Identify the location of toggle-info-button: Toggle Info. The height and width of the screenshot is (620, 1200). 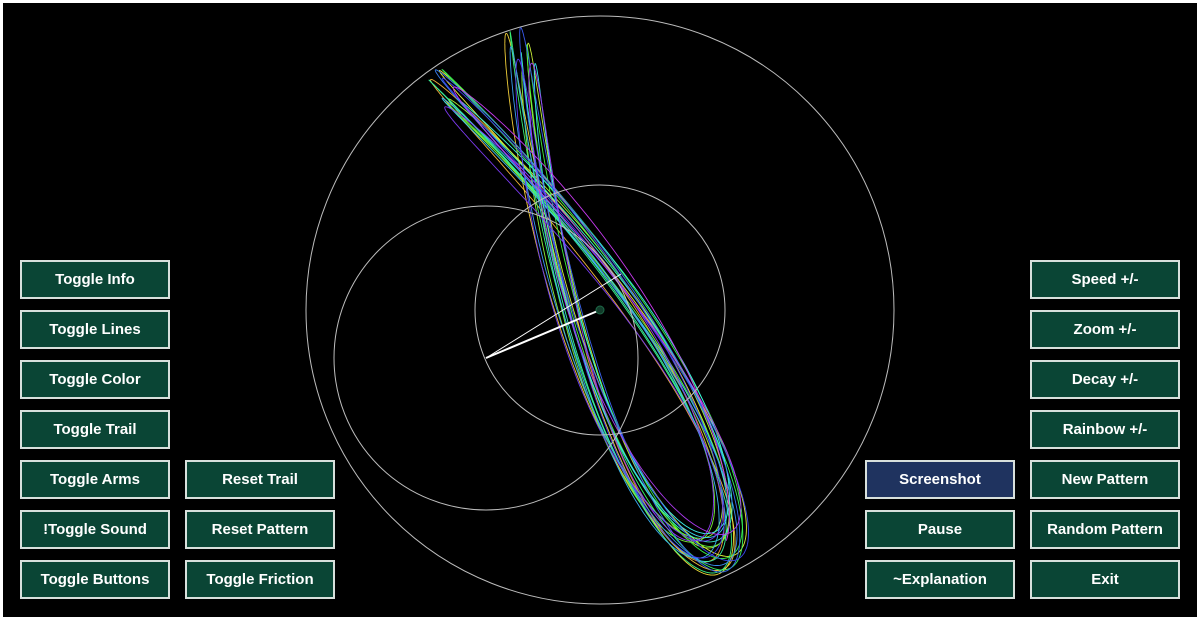
(95, 279).